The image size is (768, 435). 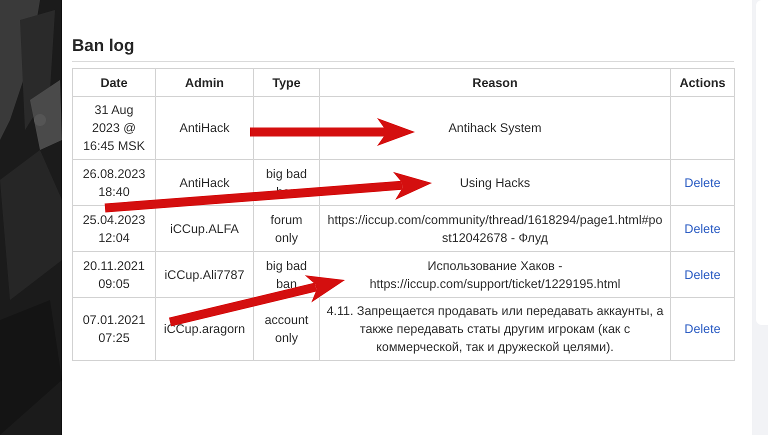 What do you see at coordinates (495, 329) in the screenshot?
I see `ban-reason: 4.11. Запрещается продавать или передавать аккаунты, а также передавать статы другим игрокам (как с коммерческой, так и дружеской целями).` at bounding box center [495, 329].